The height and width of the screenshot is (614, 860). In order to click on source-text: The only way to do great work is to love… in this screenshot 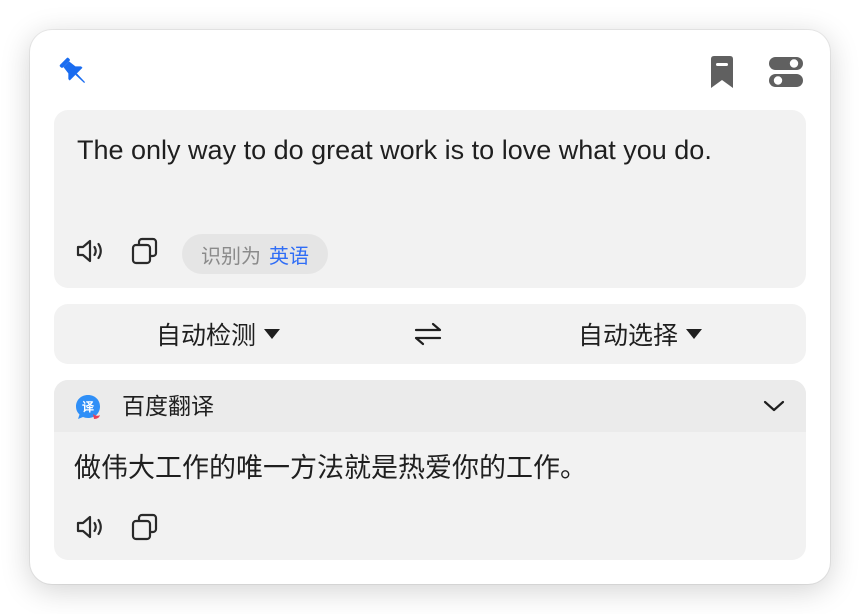, I will do `click(431, 150)`.